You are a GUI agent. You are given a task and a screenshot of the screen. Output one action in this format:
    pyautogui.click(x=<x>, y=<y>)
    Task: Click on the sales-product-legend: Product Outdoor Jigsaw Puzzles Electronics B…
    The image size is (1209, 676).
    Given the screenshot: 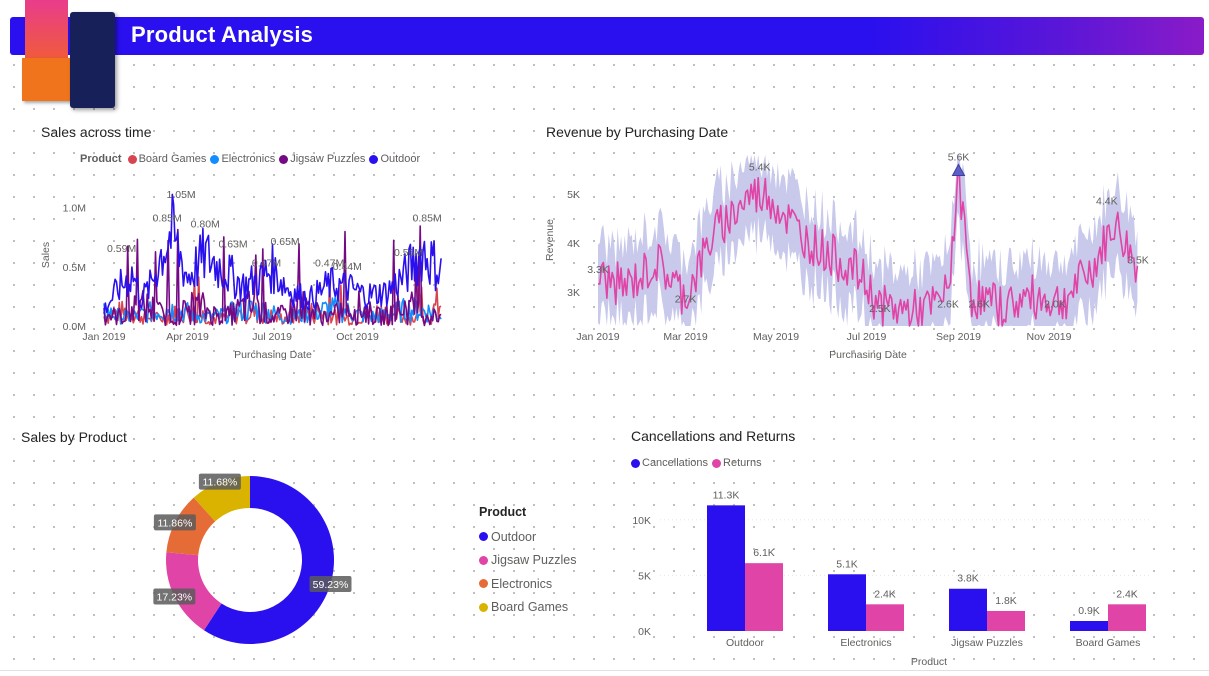 What is the action you would take?
    pyautogui.click(x=527, y=562)
    